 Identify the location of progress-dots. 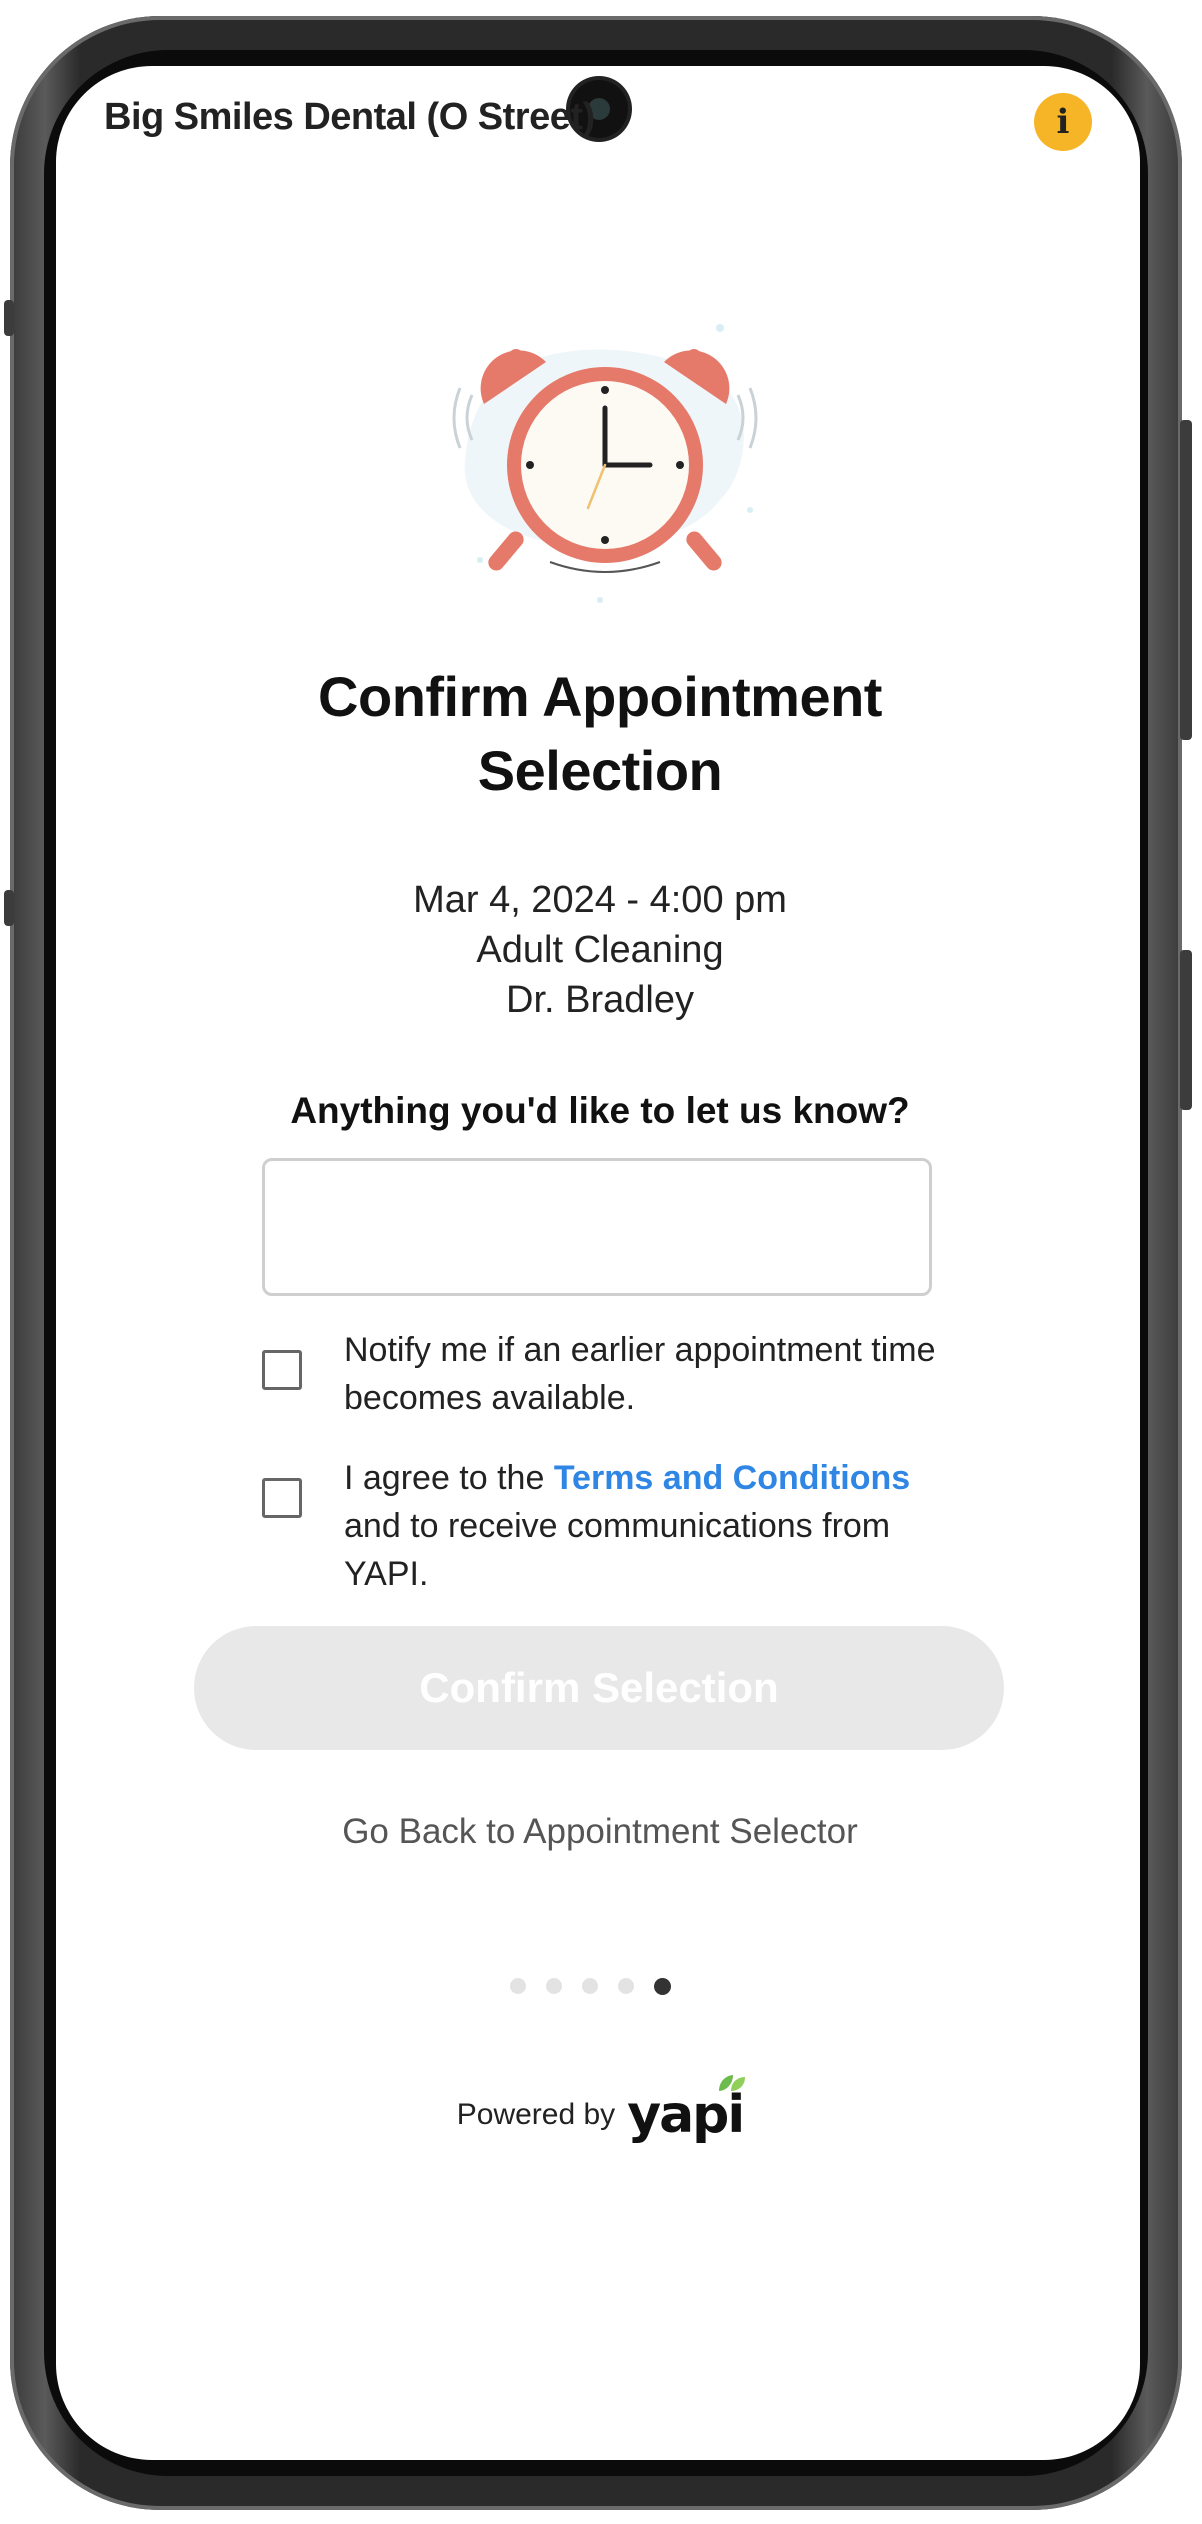
(590, 1988).